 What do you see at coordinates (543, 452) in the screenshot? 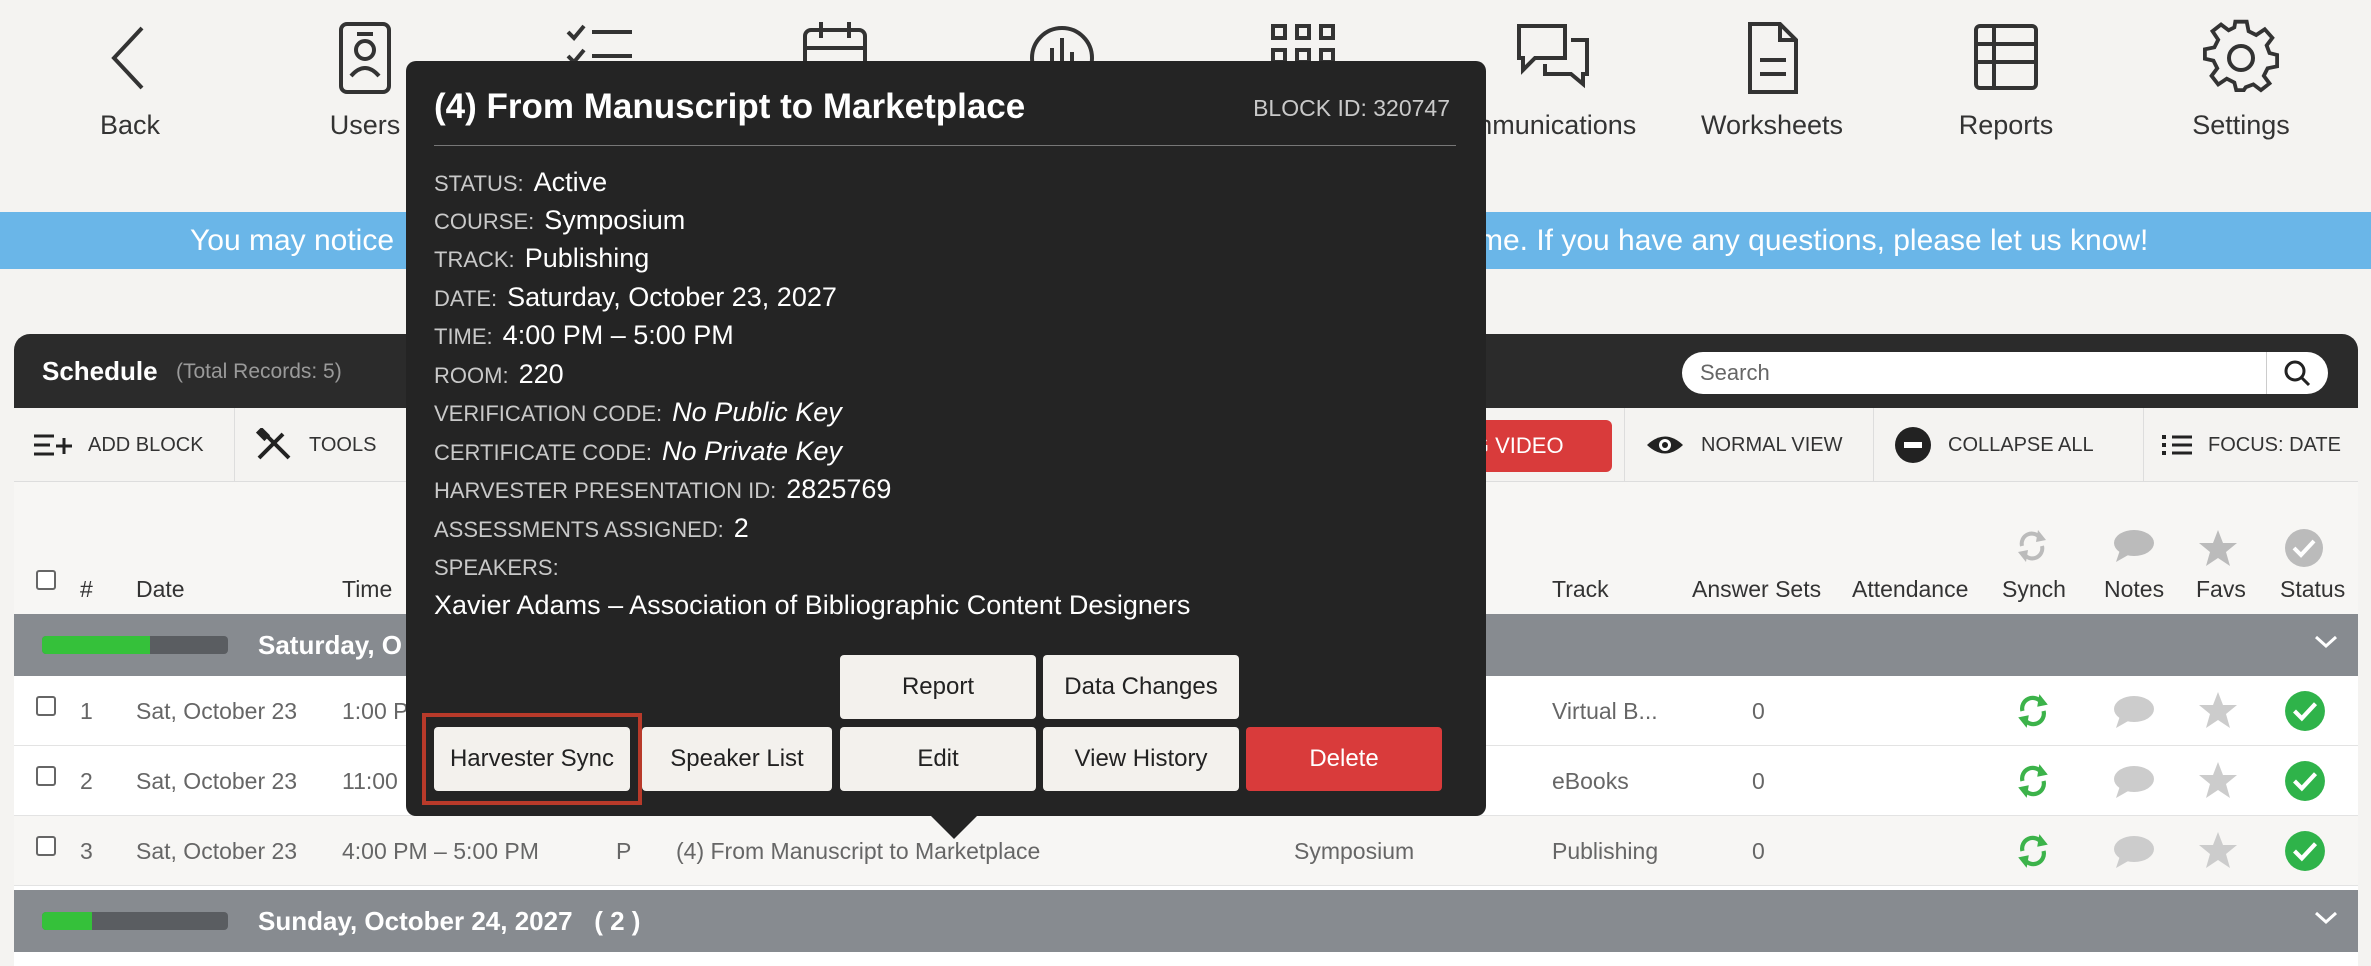
I see `field-key: CERTIFICATE CODE:` at bounding box center [543, 452].